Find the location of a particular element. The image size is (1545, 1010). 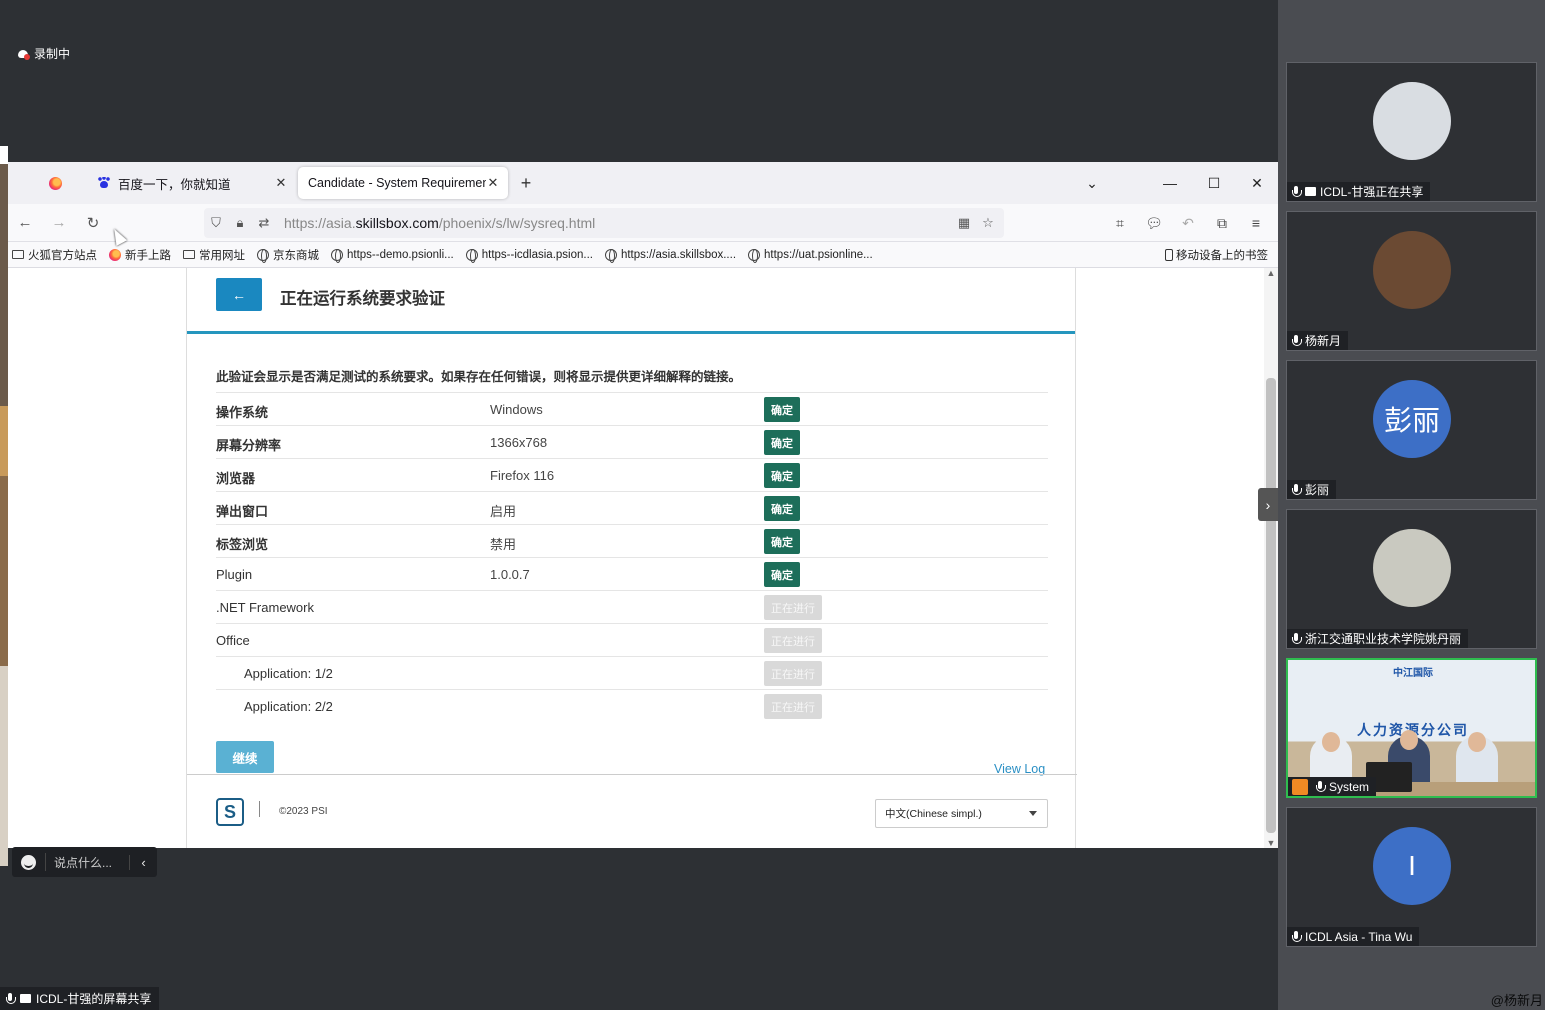

requirement-value: 禁用 is located at coordinates (503, 544).